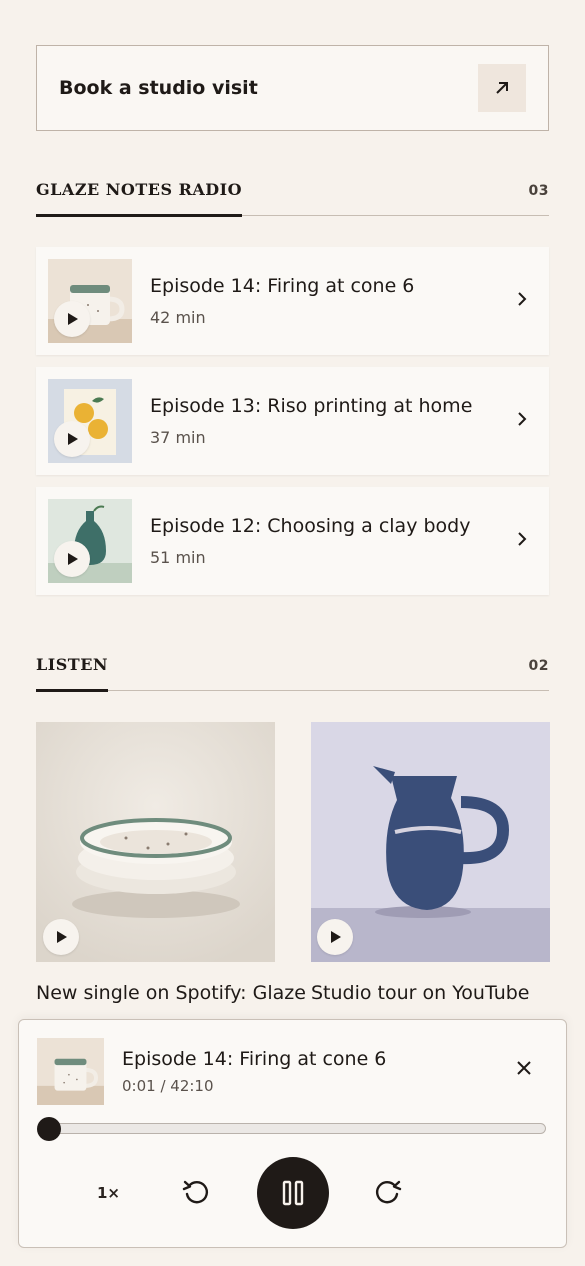 This screenshot has width=585, height=1266. Describe the element at coordinates (310, 526) in the screenshot. I see `episode-title: Episode 12: Choosing a clay body` at that location.